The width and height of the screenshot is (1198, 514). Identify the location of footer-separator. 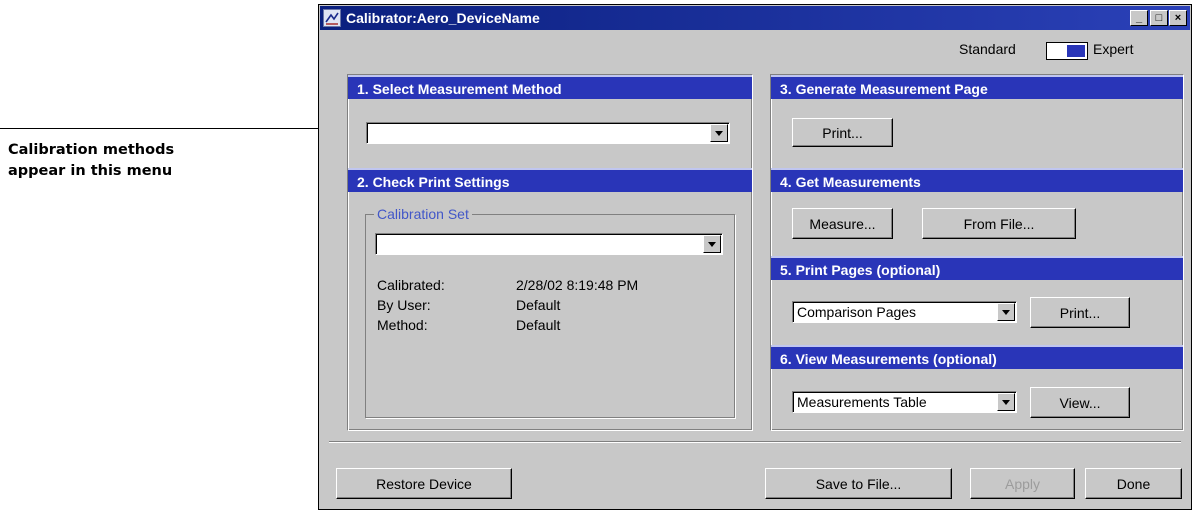
(755, 442).